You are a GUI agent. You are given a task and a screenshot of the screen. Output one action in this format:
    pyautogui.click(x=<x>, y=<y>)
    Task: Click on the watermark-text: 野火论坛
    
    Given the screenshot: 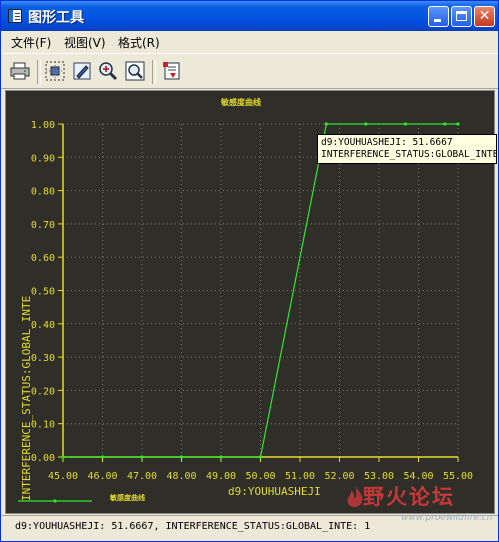 What is the action you would take?
    pyautogui.click(x=409, y=497)
    